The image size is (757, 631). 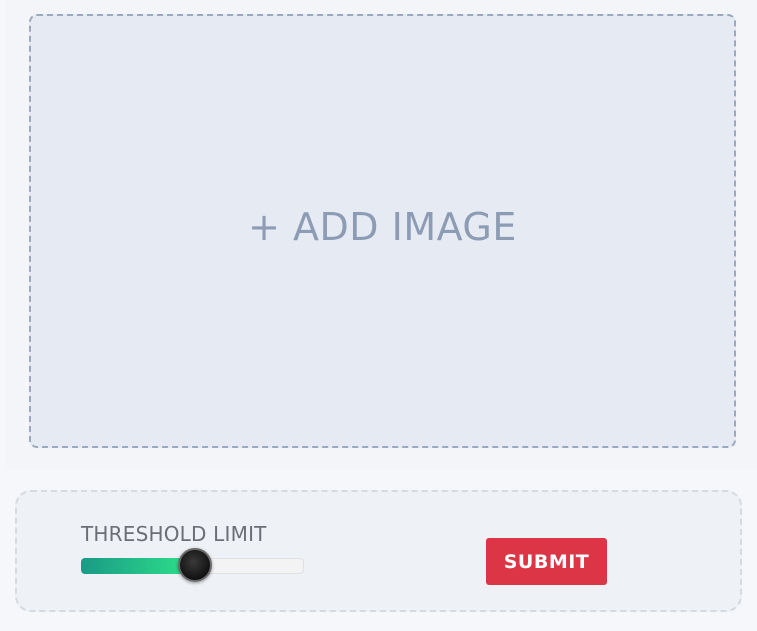 I want to click on submit-button: SUBMIT, so click(x=546, y=561).